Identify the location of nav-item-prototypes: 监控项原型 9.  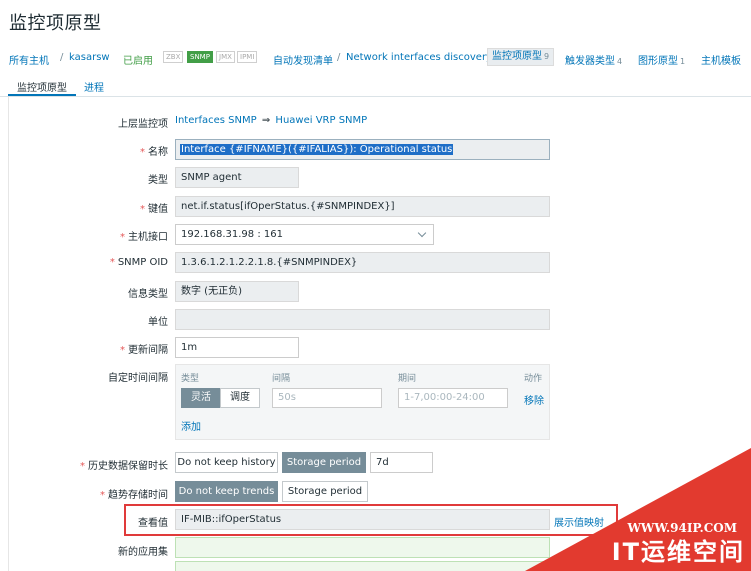
(521, 57).